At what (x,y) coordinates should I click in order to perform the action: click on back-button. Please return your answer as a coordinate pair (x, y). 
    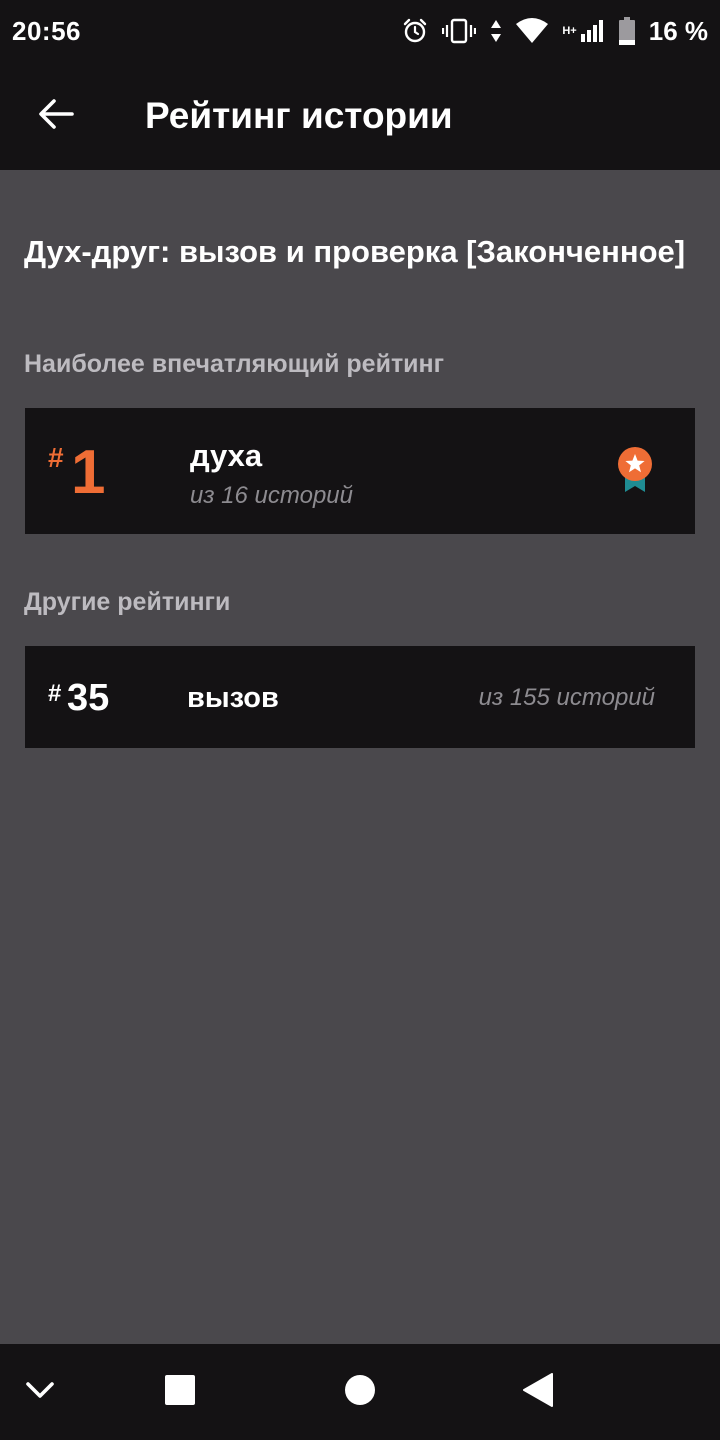
    Looking at the image, I should click on (56, 116).